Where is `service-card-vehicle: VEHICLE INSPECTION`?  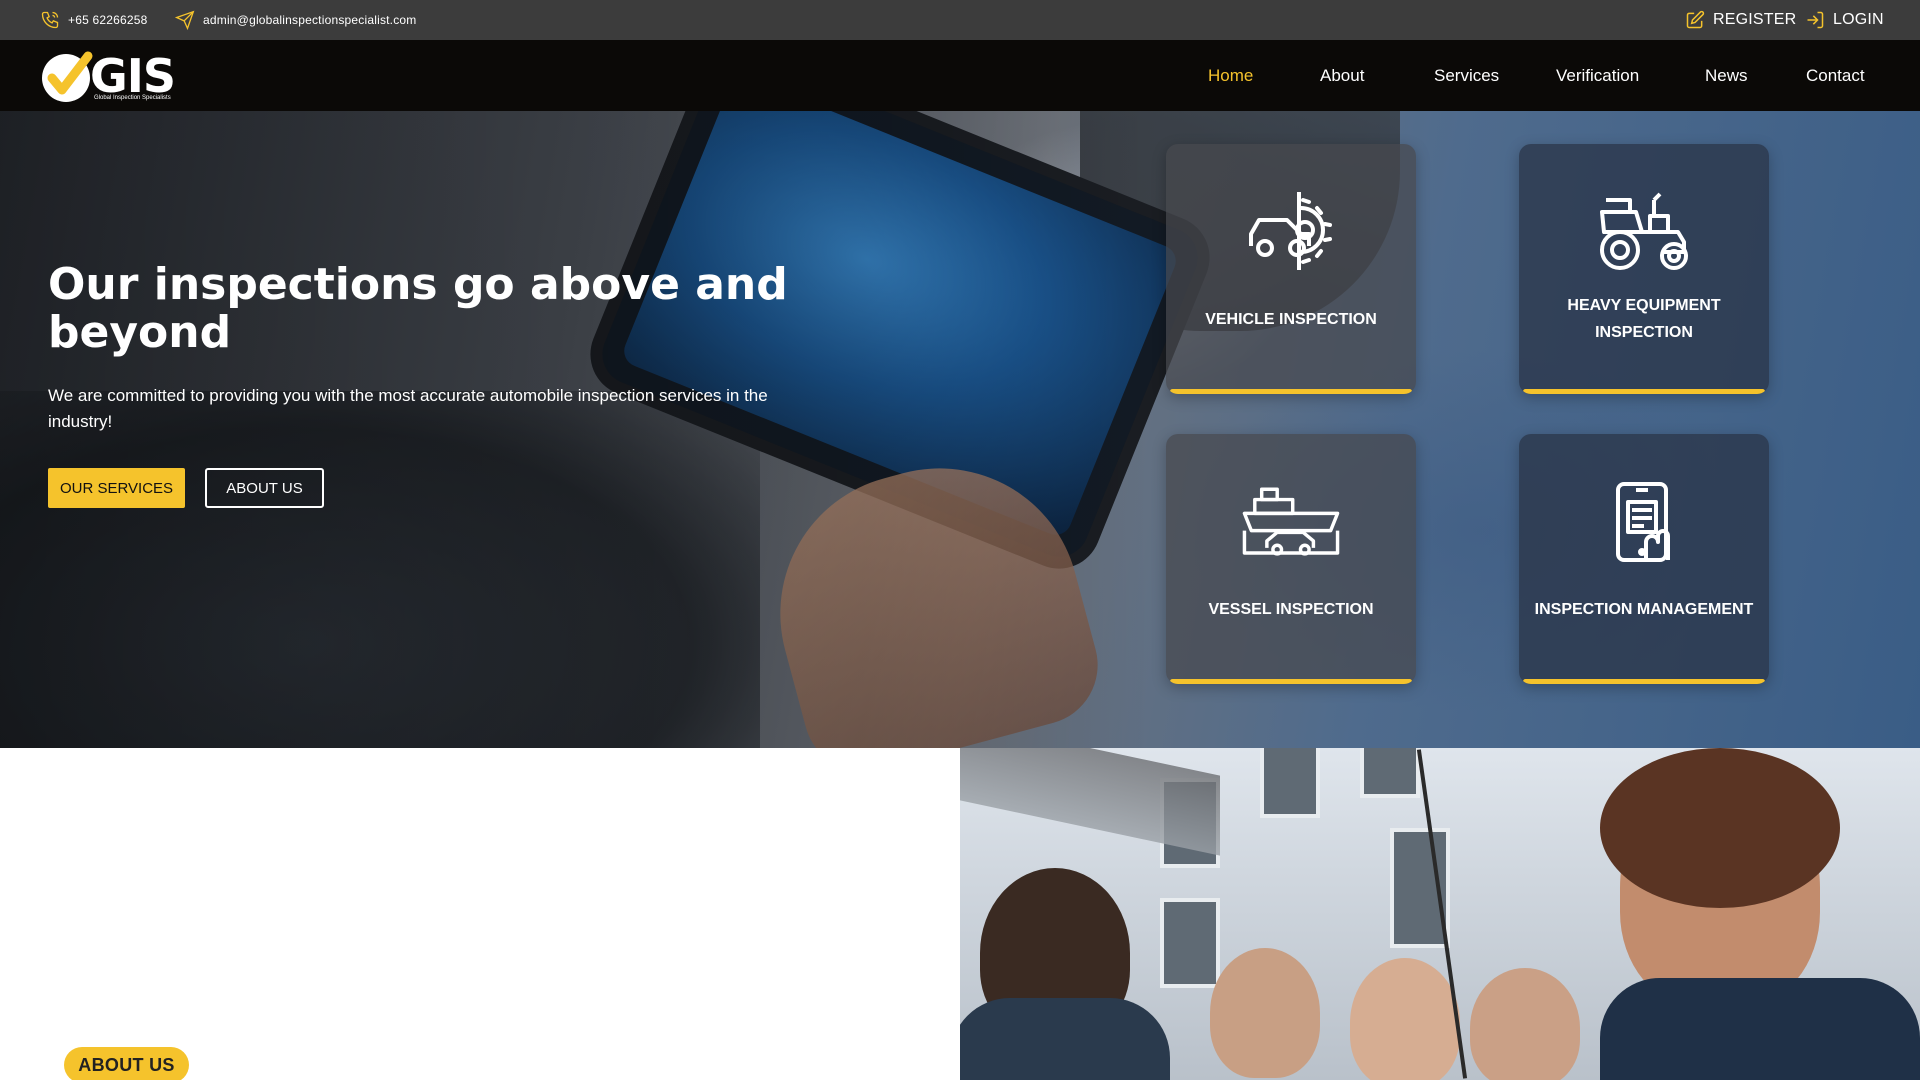
service-card-vehicle: VEHICLE INSPECTION is located at coordinates (1291, 269).